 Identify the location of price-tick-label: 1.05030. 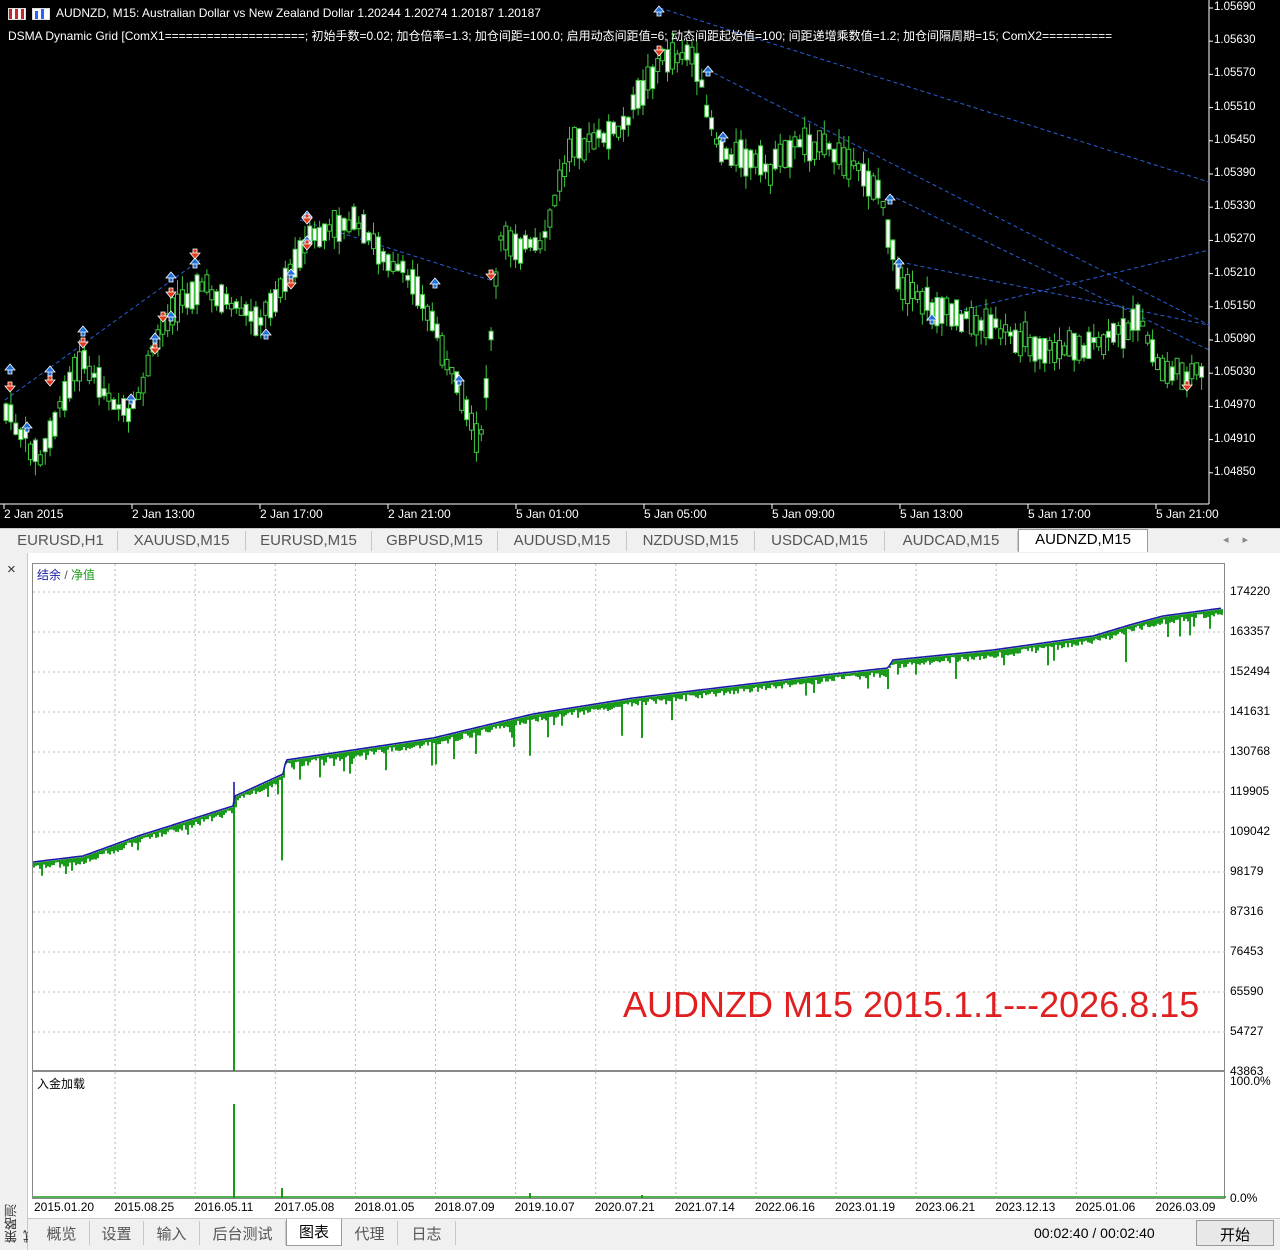
(1235, 372).